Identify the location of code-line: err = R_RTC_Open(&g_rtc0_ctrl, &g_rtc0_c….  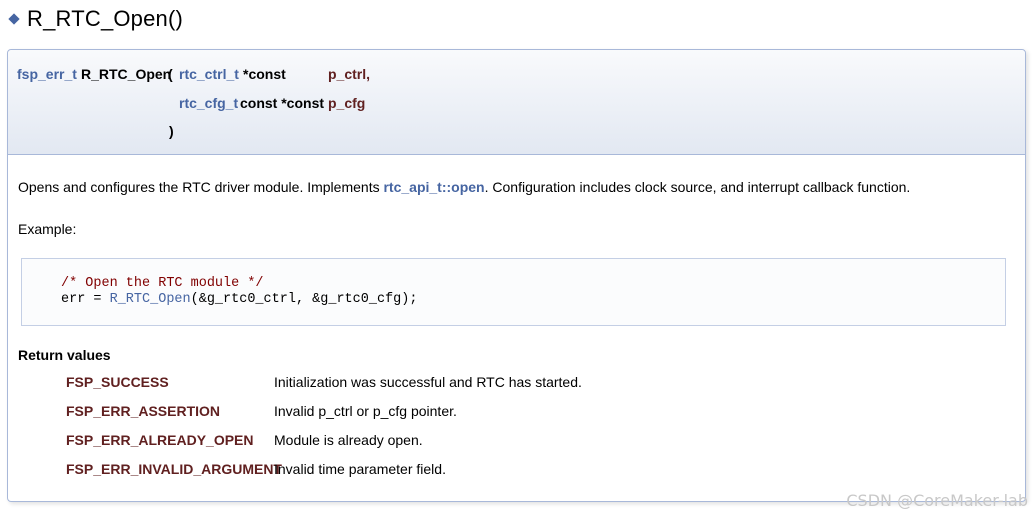
(239, 299).